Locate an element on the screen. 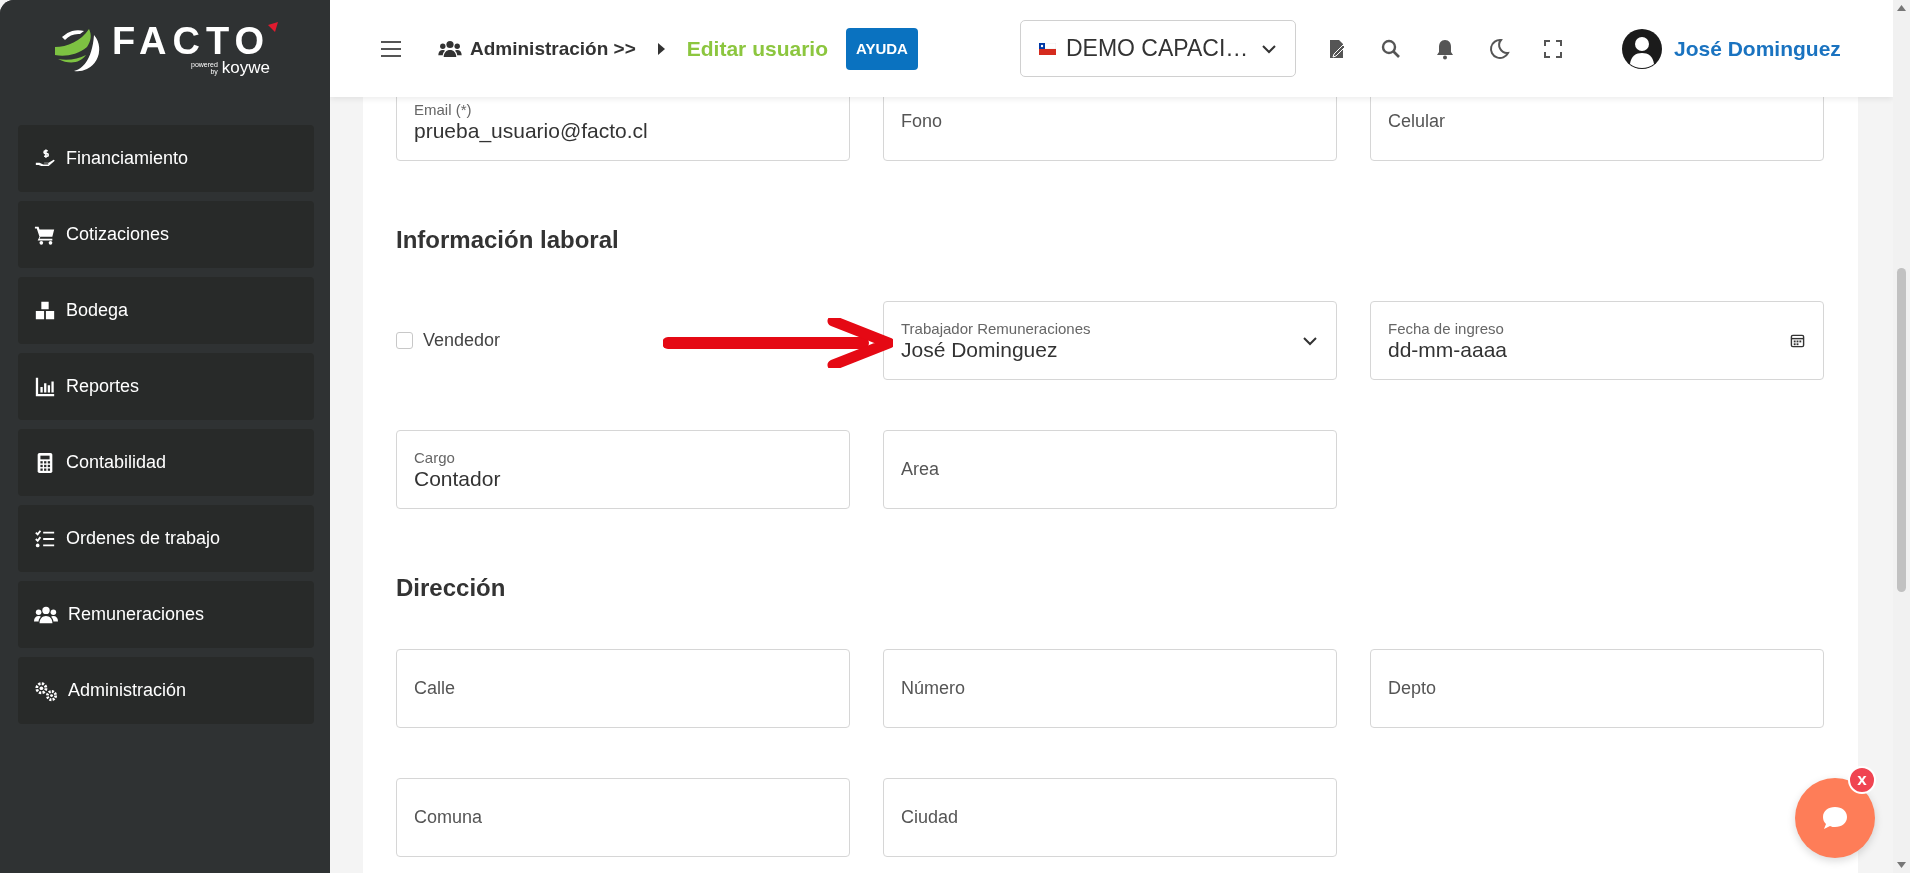  field-label: Email (*) is located at coordinates (443, 109).